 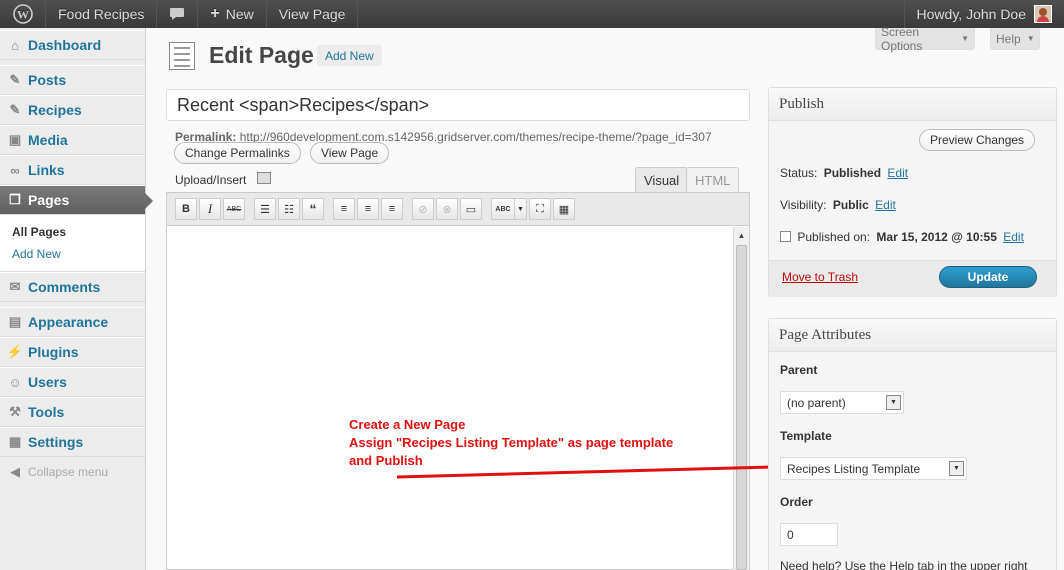 I want to click on sidebar-item-users: ☺ Users, so click(x=72, y=382).